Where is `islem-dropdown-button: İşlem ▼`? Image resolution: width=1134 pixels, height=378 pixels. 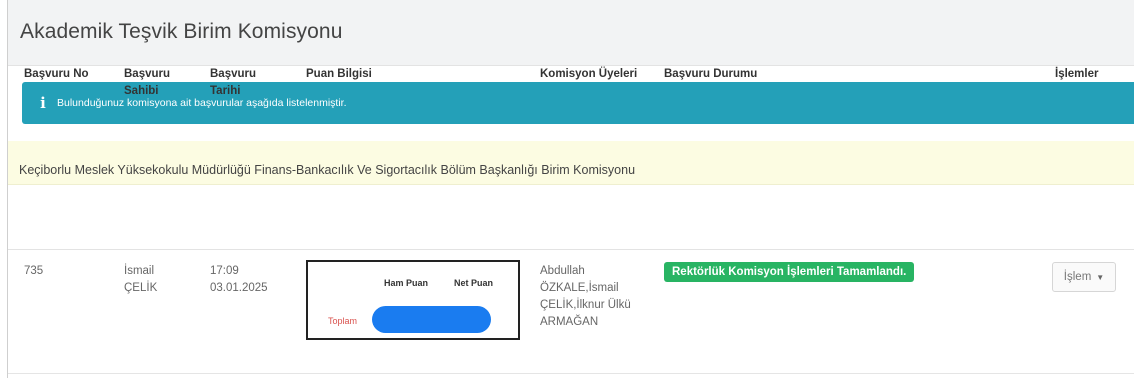 islem-dropdown-button: İşlem ▼ is located at coordinates (1084, 277).